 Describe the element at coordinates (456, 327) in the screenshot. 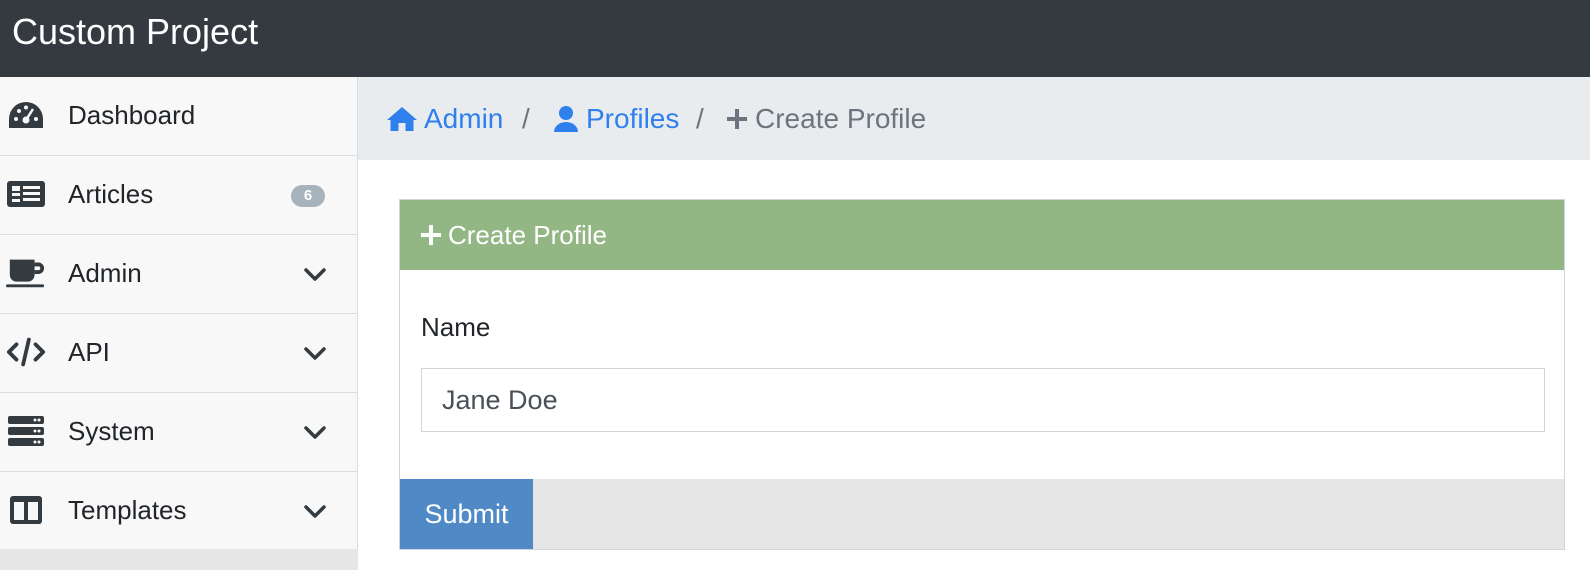

I see `name-label: Name` at that location.